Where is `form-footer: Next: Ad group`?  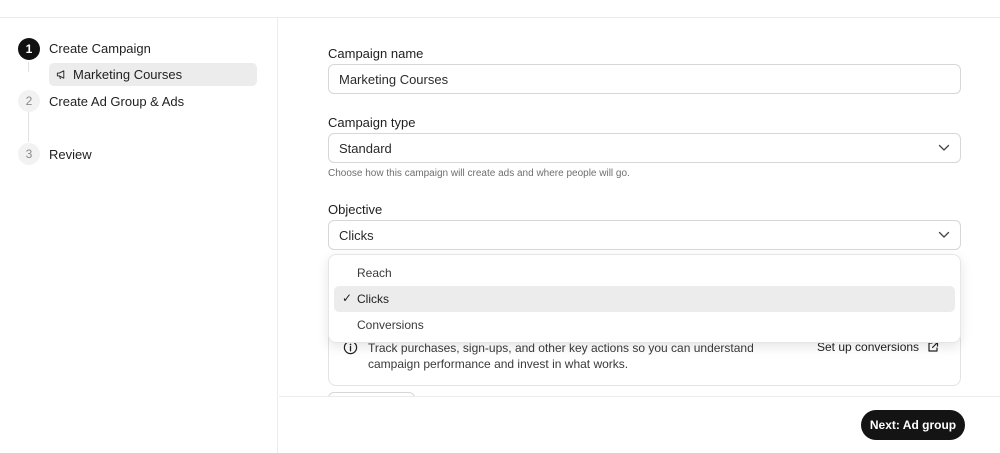 form-footer: Next: Ad group is located at coordinates (639, 424).